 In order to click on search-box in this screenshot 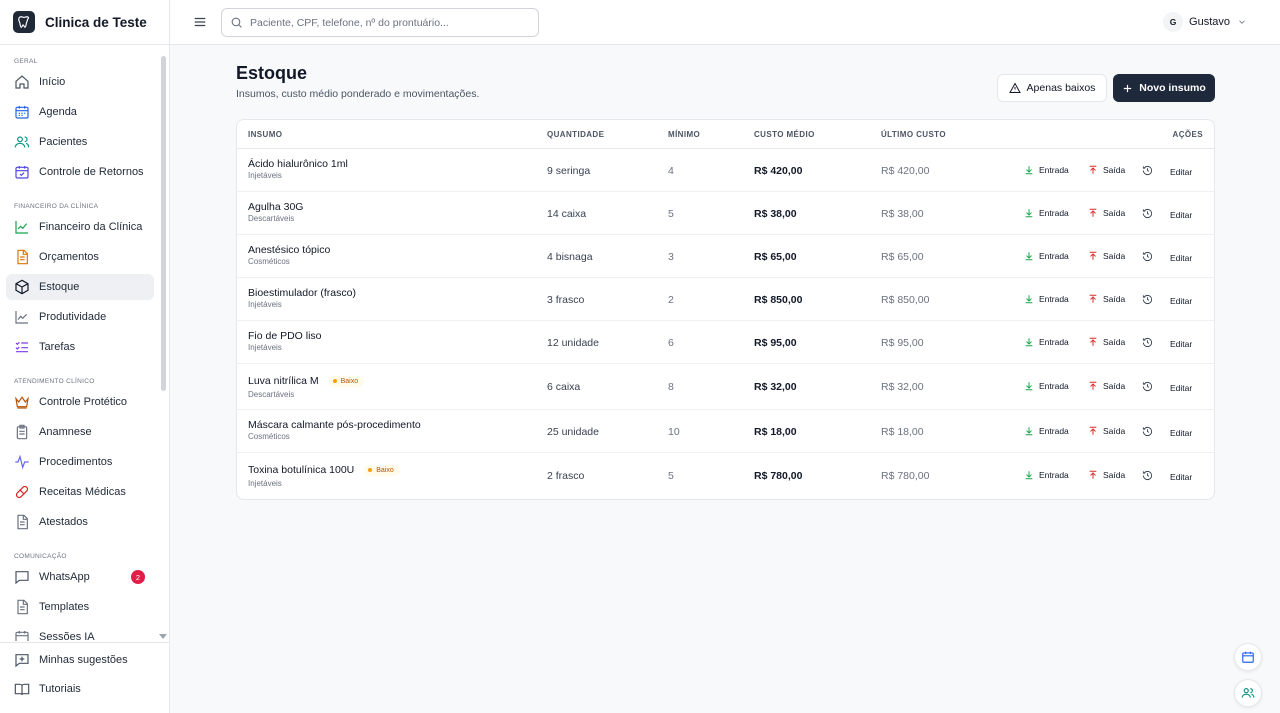, I will do `click(380, 22)`.